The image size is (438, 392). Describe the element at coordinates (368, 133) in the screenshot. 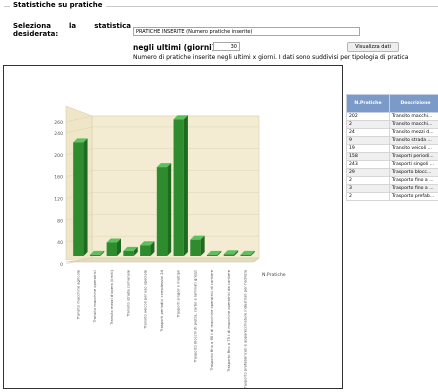

I see `cell-count: 24` at that location.